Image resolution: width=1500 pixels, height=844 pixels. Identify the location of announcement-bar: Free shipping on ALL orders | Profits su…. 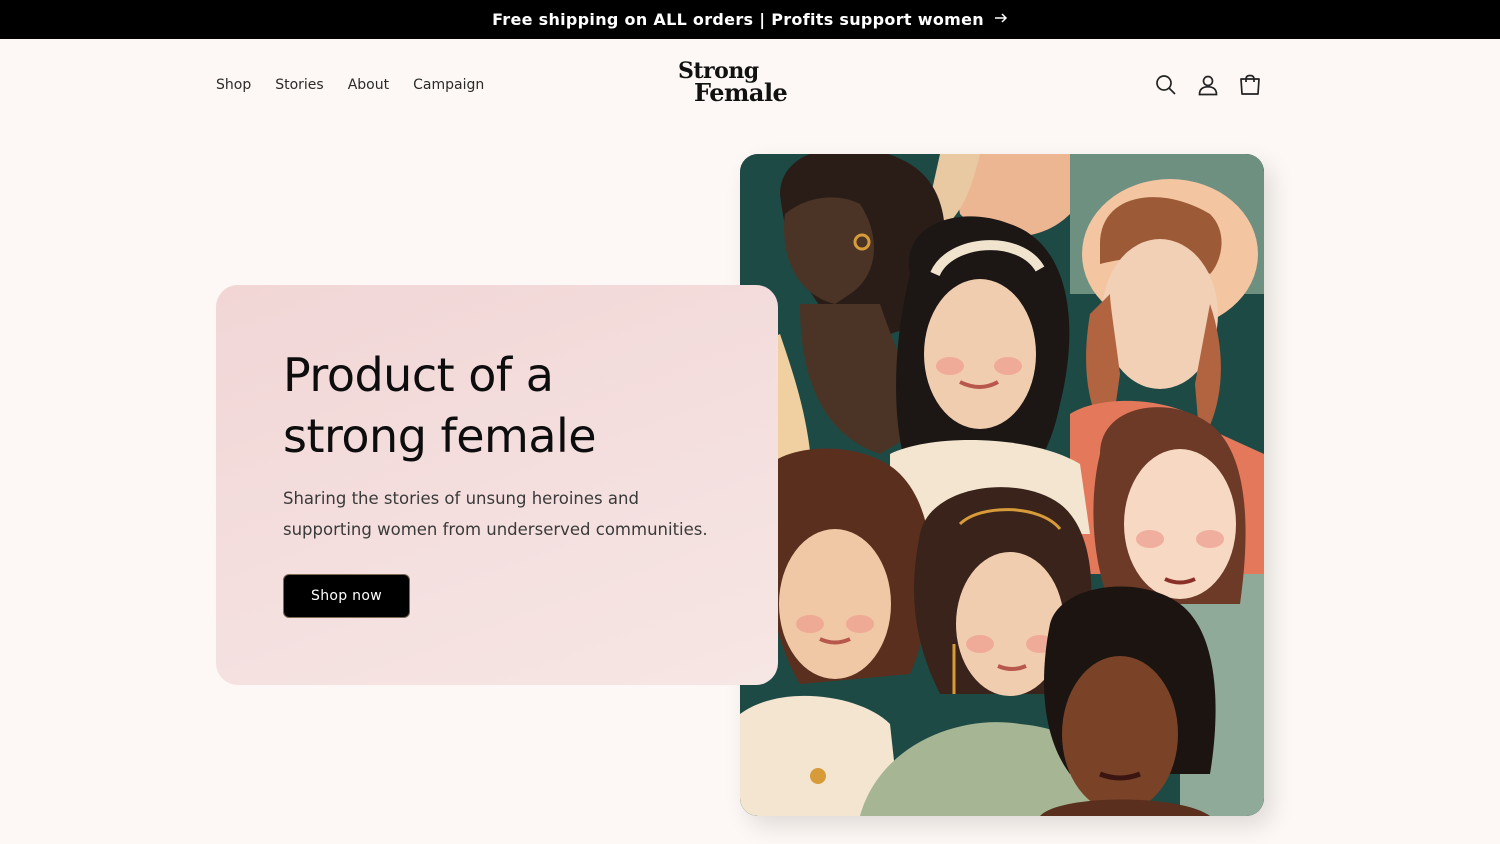
(750, 19).